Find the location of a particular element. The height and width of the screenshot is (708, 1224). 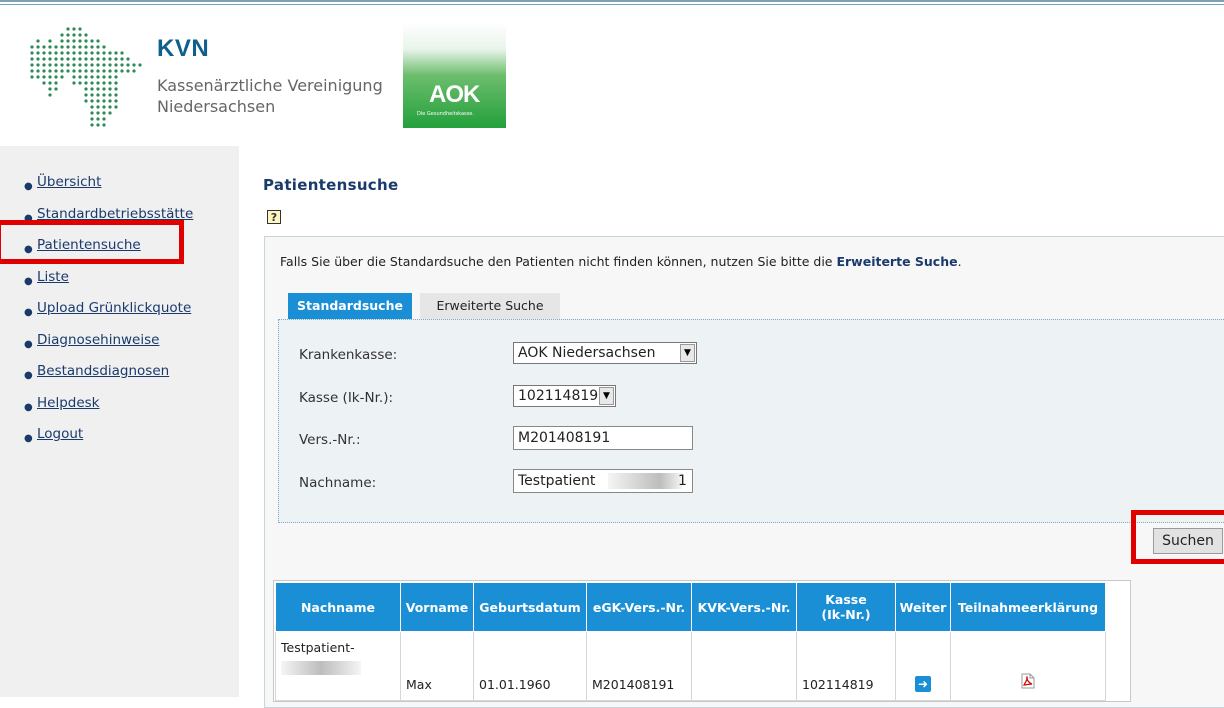

kasse-iknr-select: 102114819 ▼ is located at coordinates (564, 396).